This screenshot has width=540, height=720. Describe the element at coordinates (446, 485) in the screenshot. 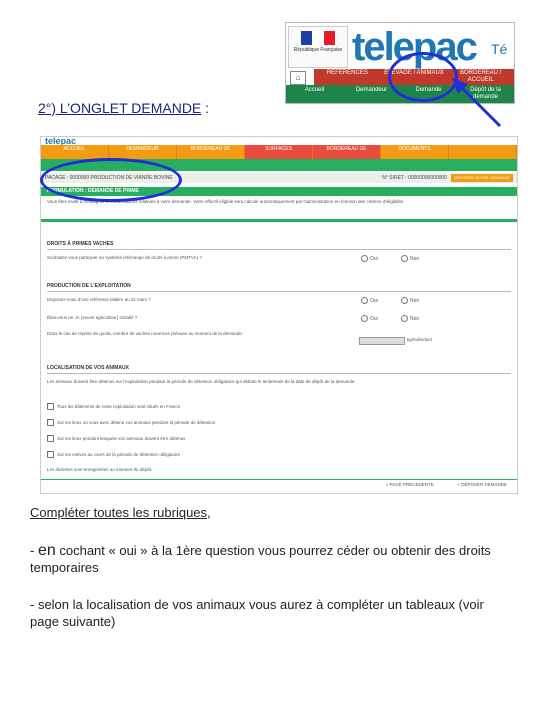

I see `shot-footer-links: PAGE PRÉCÉDENTE DÉPOSER DEMANDE` at that location.